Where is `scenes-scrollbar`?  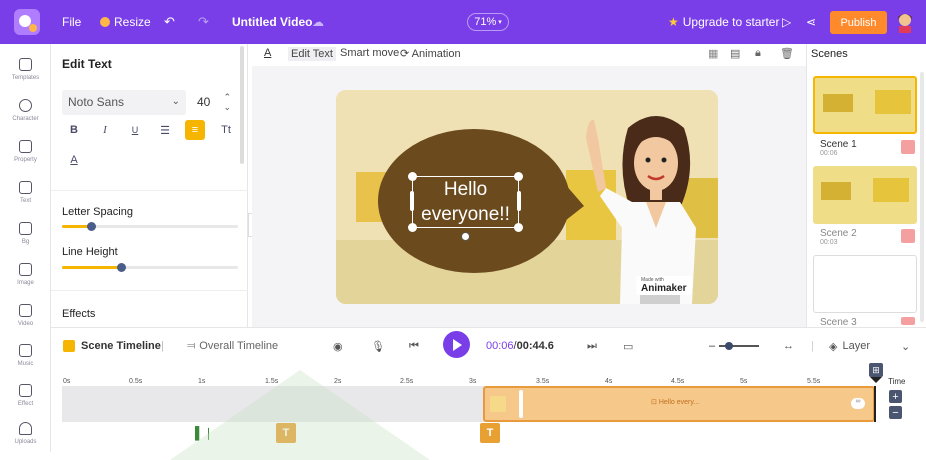 scenes-scrollbar is located at coordinates (922, 197).